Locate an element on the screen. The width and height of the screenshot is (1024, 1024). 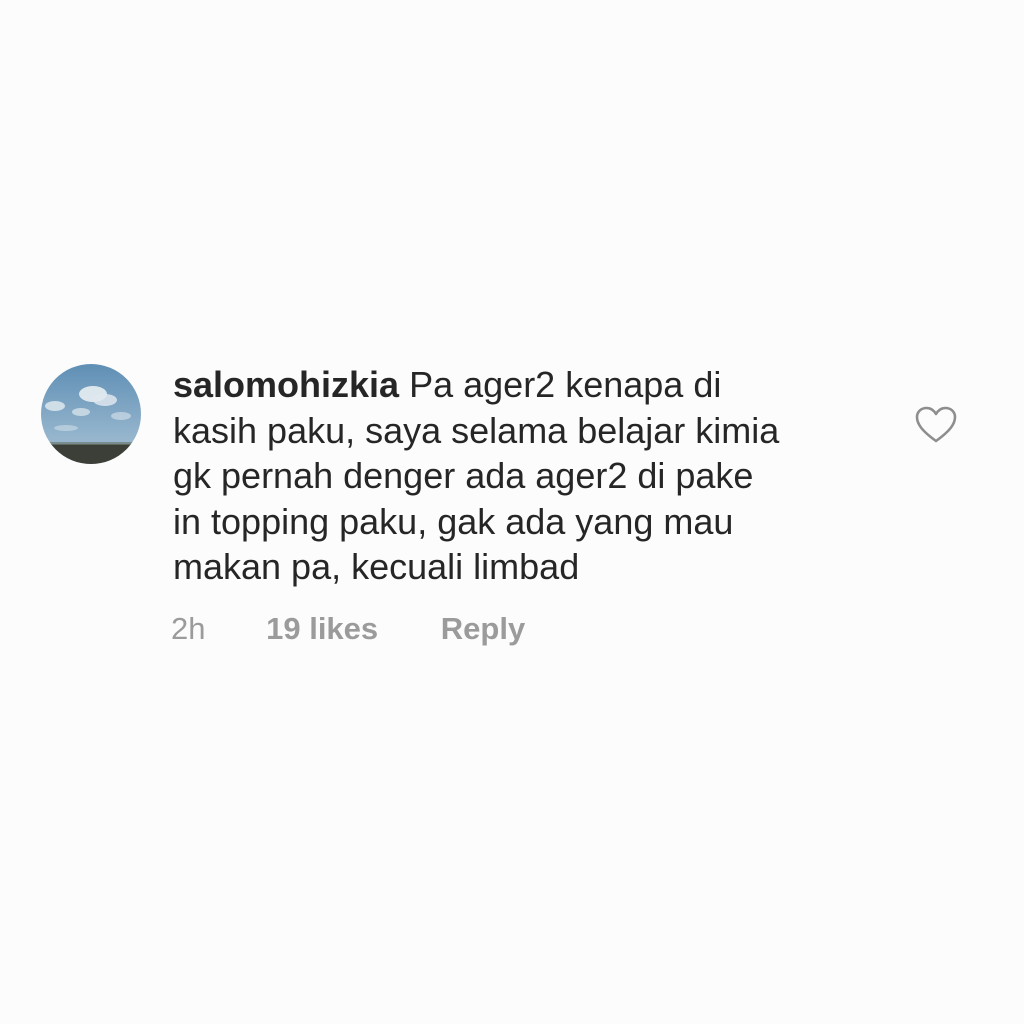
avatar-sky-photo is located at coordinates (91, 414).